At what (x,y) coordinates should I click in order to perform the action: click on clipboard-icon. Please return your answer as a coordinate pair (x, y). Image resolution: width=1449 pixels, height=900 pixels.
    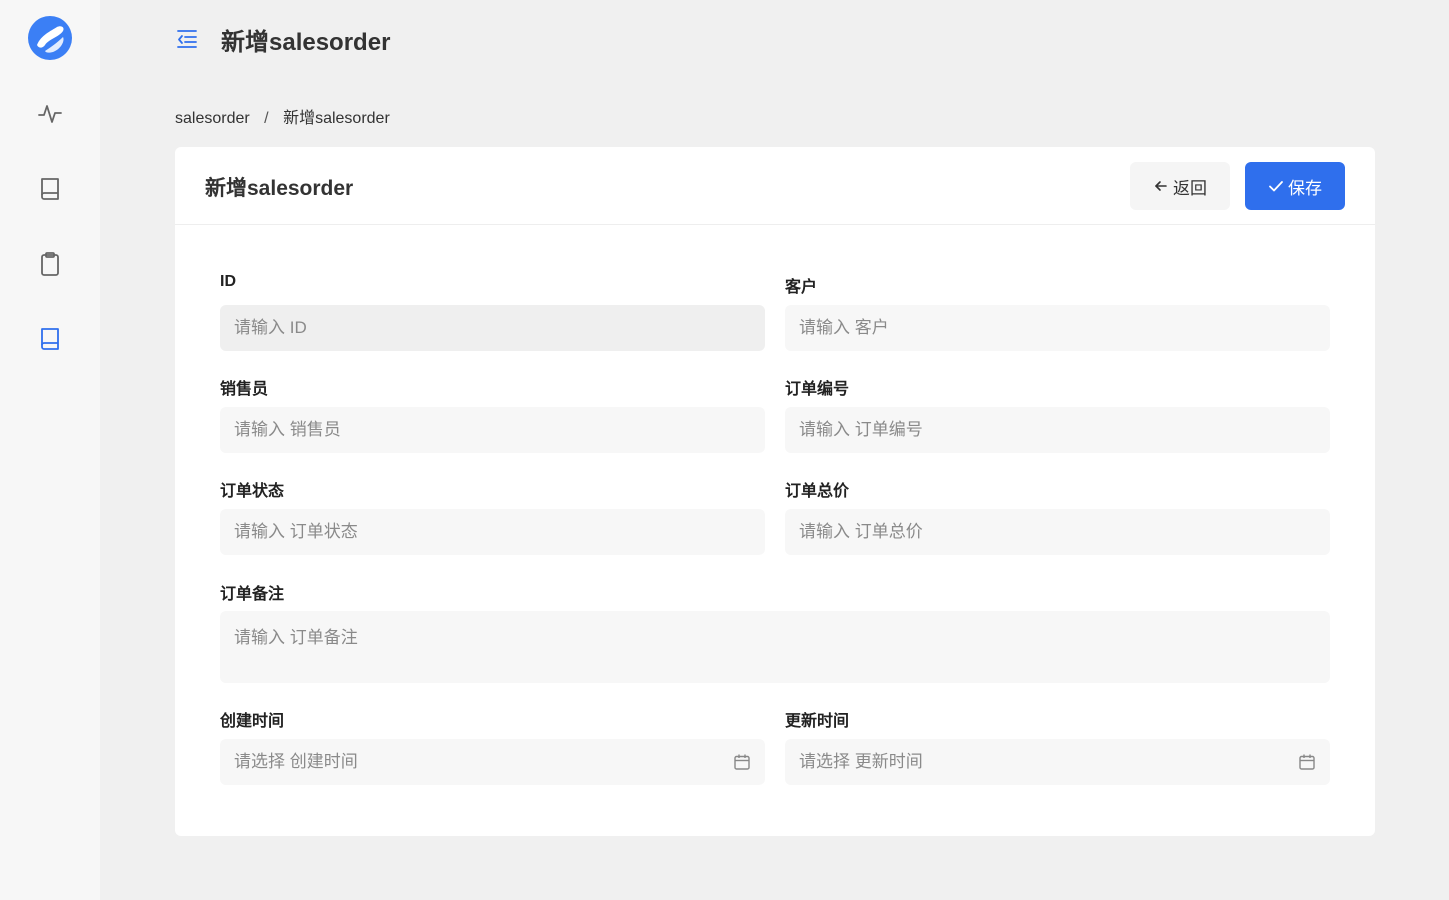
    Looking at the image, I should click on (50, 264).